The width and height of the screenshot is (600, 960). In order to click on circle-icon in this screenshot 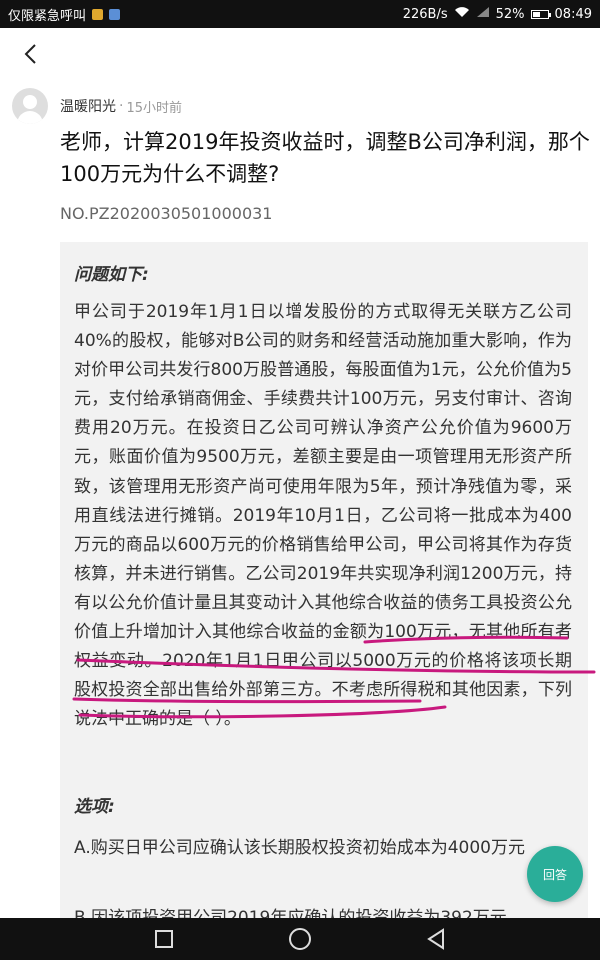, I will do `click(300, 939)`.